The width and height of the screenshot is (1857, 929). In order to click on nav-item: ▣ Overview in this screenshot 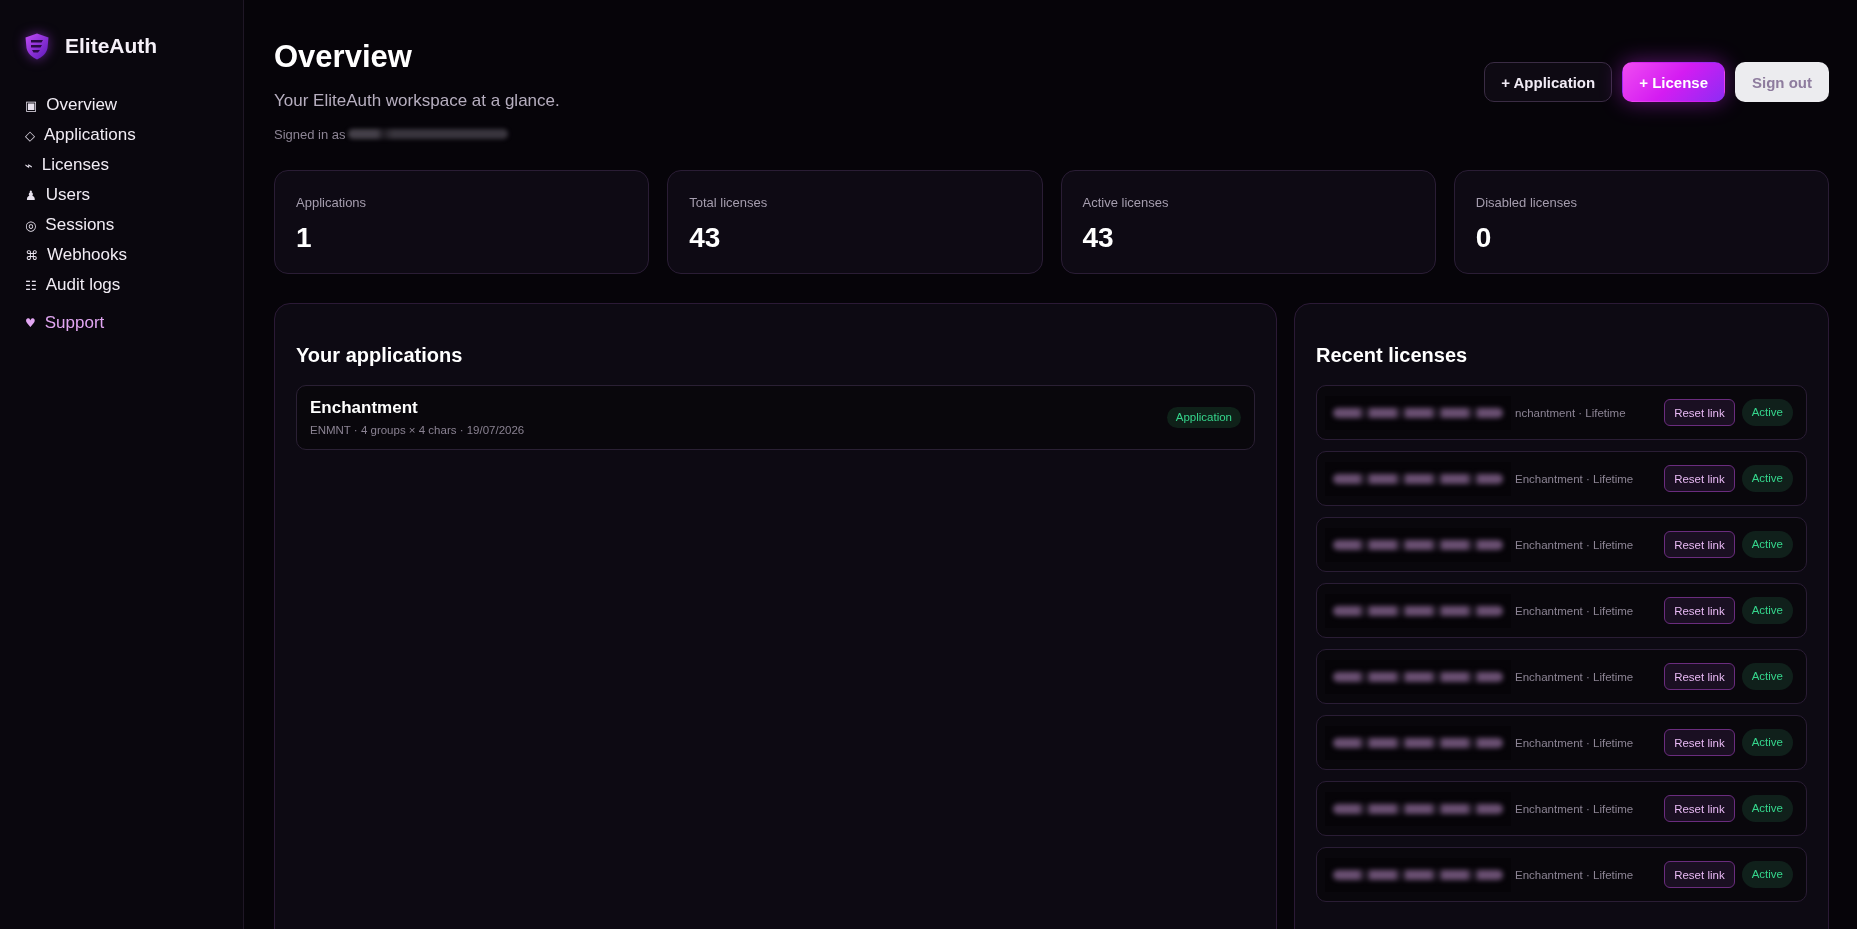, I will do `click(71, 105)`.